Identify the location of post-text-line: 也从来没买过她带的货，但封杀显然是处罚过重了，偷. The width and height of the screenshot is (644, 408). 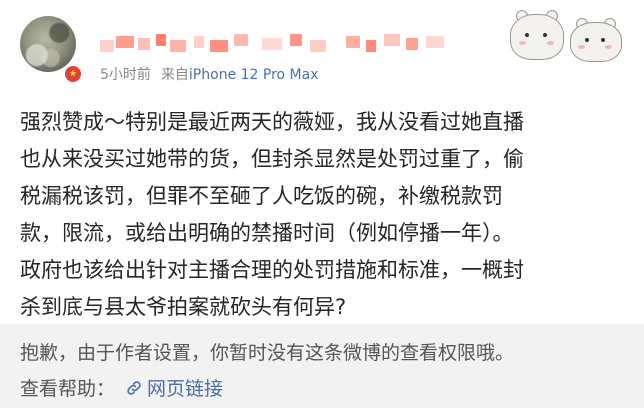
(272, 159).